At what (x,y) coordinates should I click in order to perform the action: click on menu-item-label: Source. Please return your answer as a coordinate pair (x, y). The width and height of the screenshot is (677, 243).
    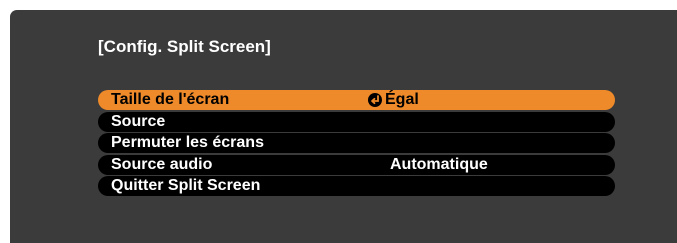
    Looking at the image, I should click on (138, 121).